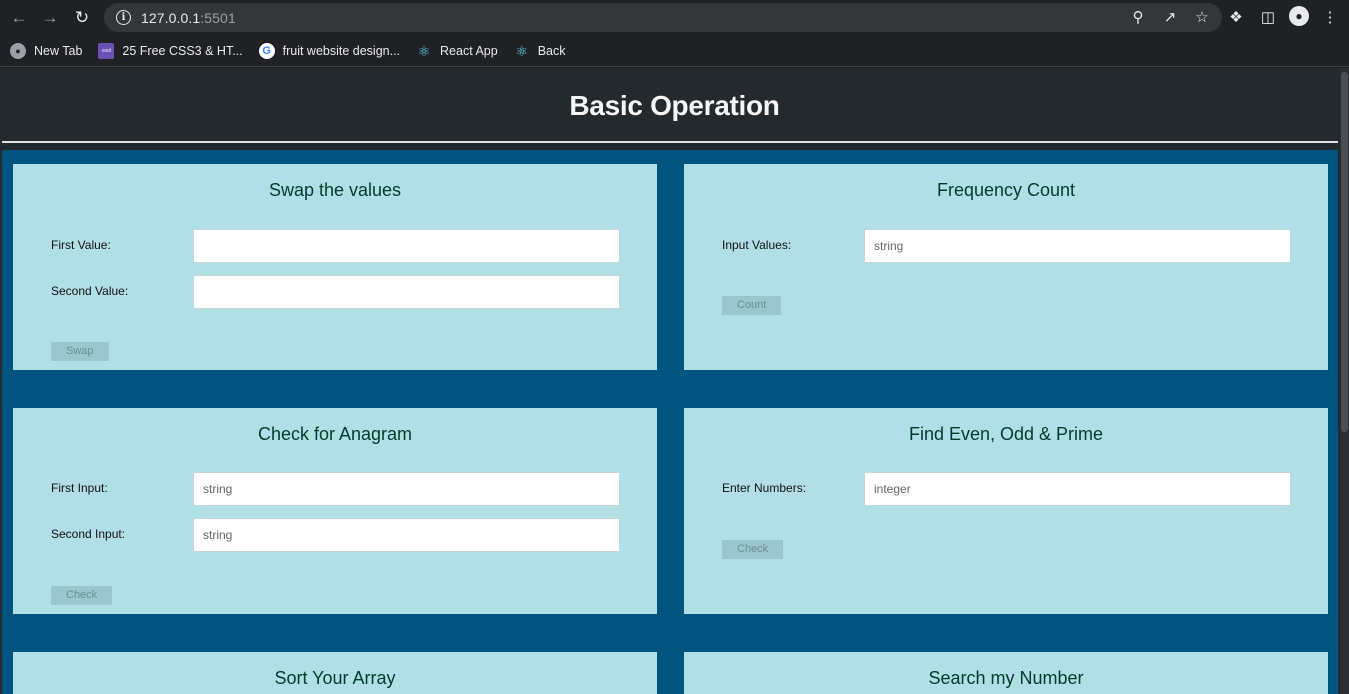  I want to click on card-title: Frequency Count, so click(1006, 190).